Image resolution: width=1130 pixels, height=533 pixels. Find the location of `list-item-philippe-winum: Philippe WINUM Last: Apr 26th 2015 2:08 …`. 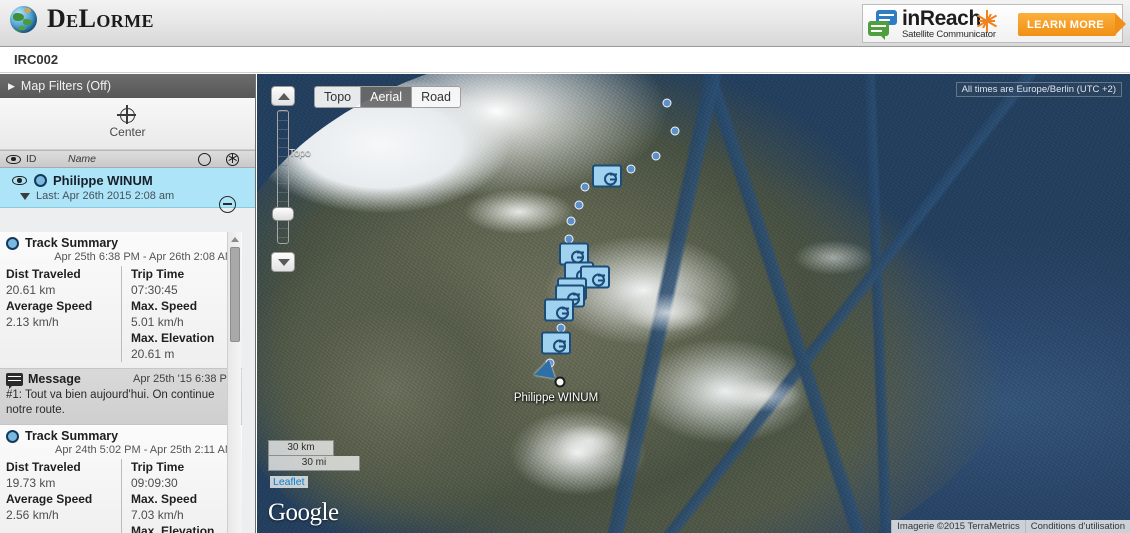

list-item-philippe-winum: Philippe WINUM Last: Apr 26th 2015 2:08 … is located at coordinates (127, 190).